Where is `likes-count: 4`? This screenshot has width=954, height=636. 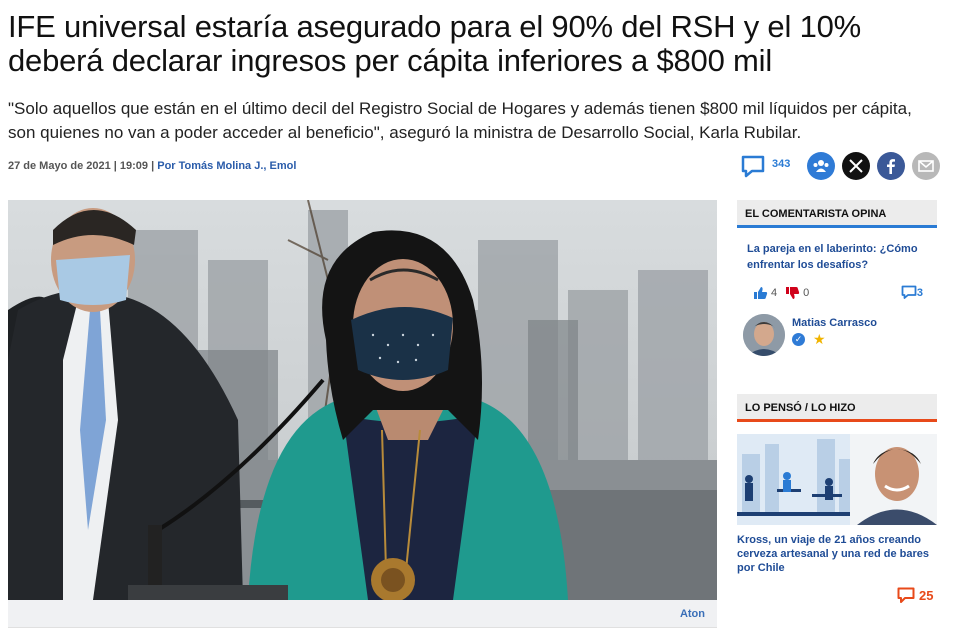 likes-count: 4 is located at coordinates (774, 292).